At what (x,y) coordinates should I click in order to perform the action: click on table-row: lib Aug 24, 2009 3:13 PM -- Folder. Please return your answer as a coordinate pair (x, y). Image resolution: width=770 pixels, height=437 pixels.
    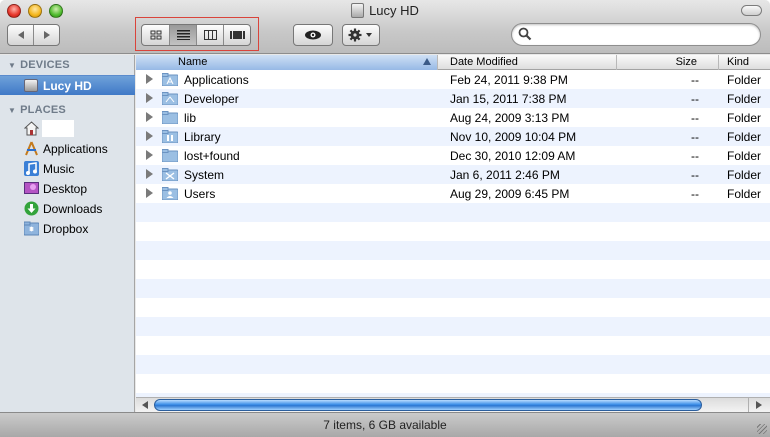
    Looking at the image, I should click on (453, 117).